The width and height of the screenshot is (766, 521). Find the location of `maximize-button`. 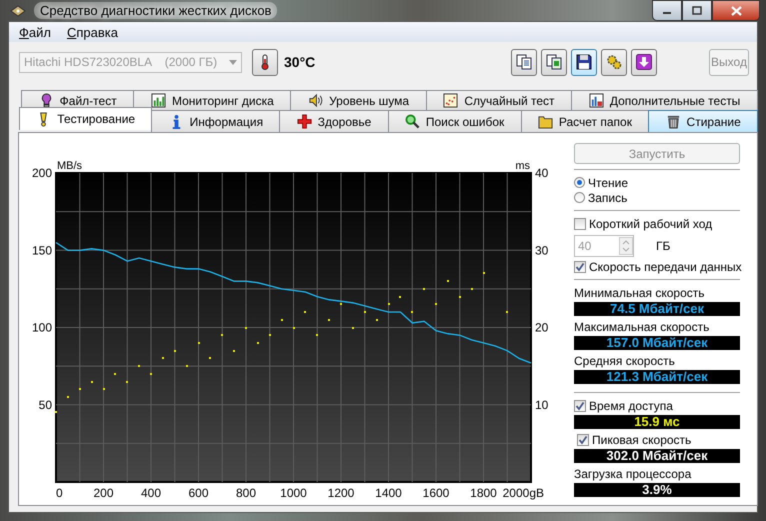

maximize-button is located at coordinates (697, 10).